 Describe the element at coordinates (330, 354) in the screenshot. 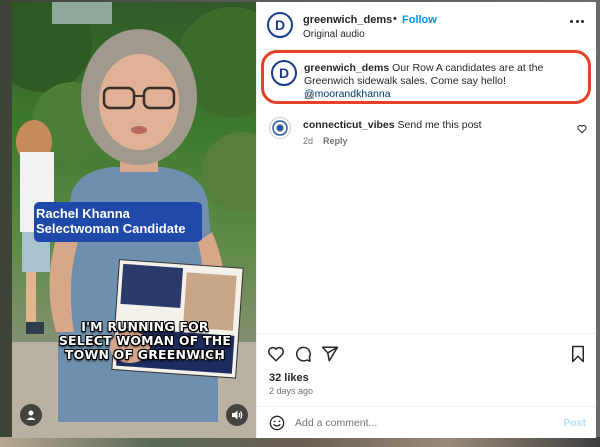

I see `share-icon` at that location.